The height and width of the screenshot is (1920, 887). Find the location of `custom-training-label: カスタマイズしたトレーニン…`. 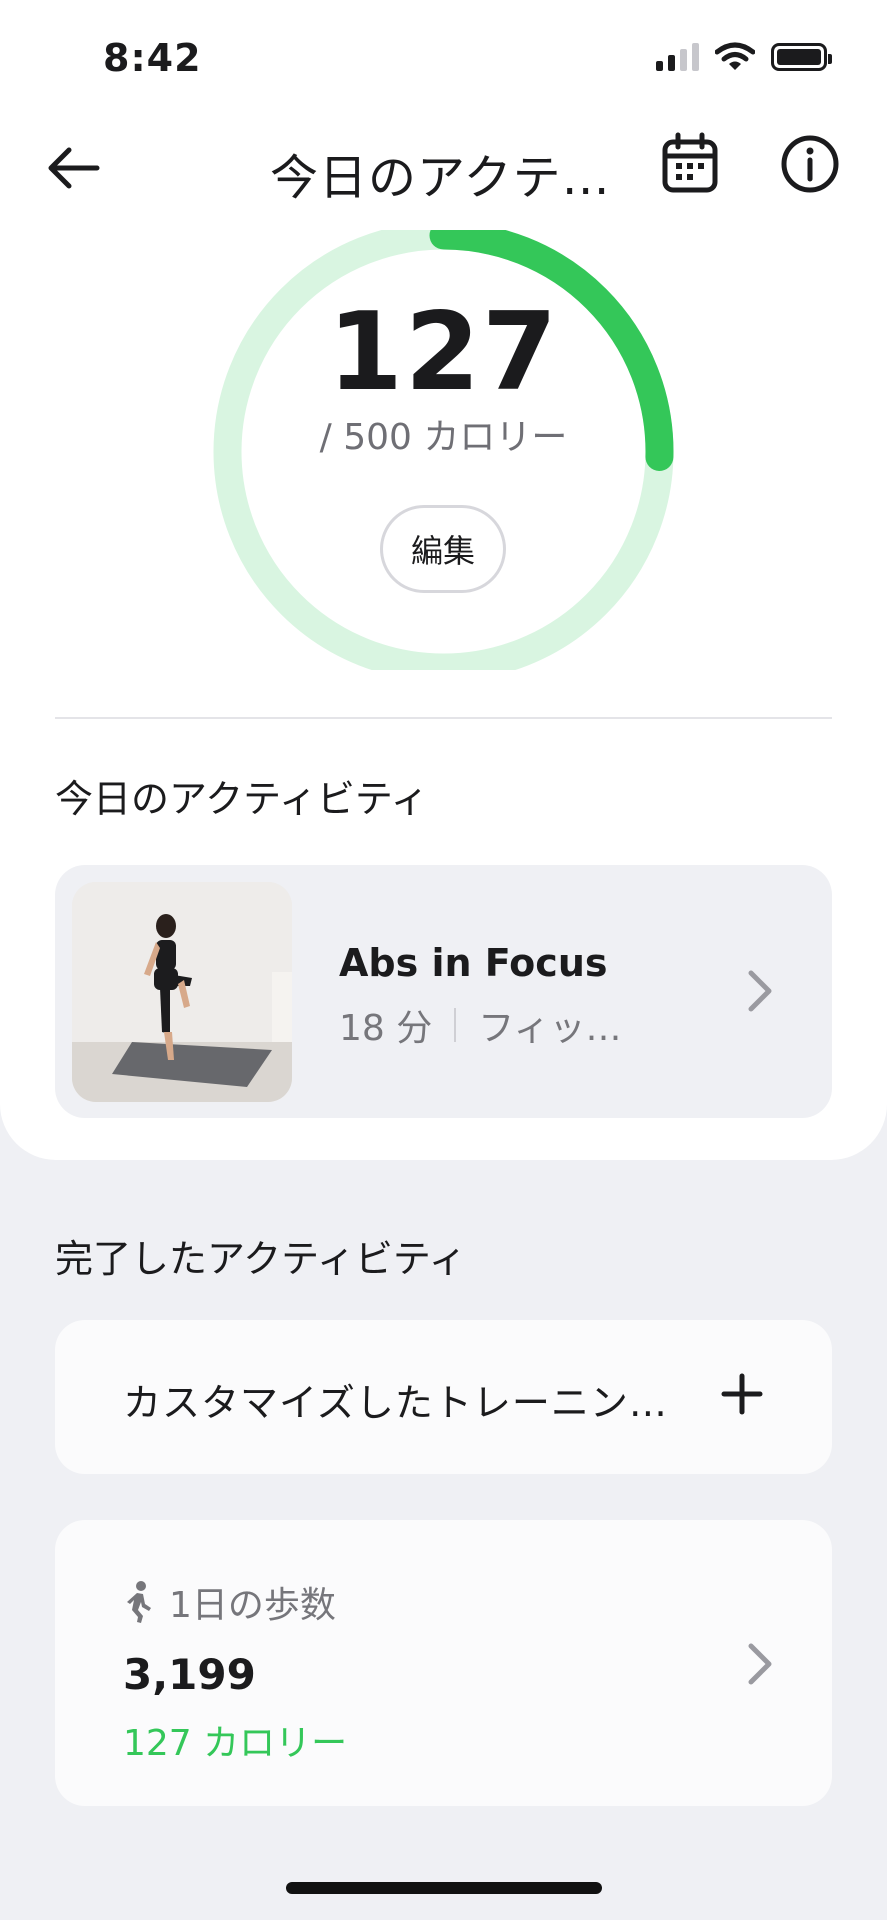

custom-training-label: カスタマイズしたトレーニン… is located at coordinates (395, 1403).